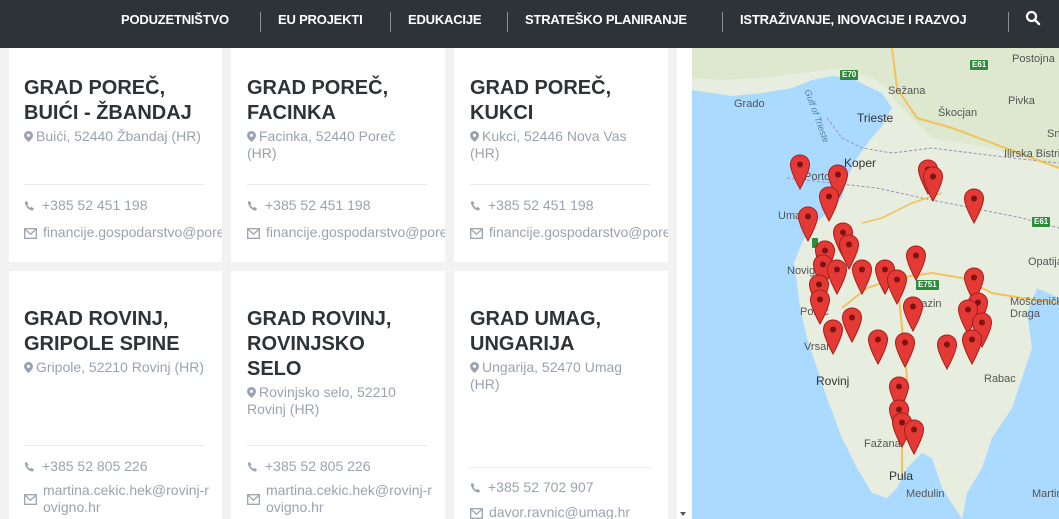  I want to click on map-label: Medulin, so click(925, 494).